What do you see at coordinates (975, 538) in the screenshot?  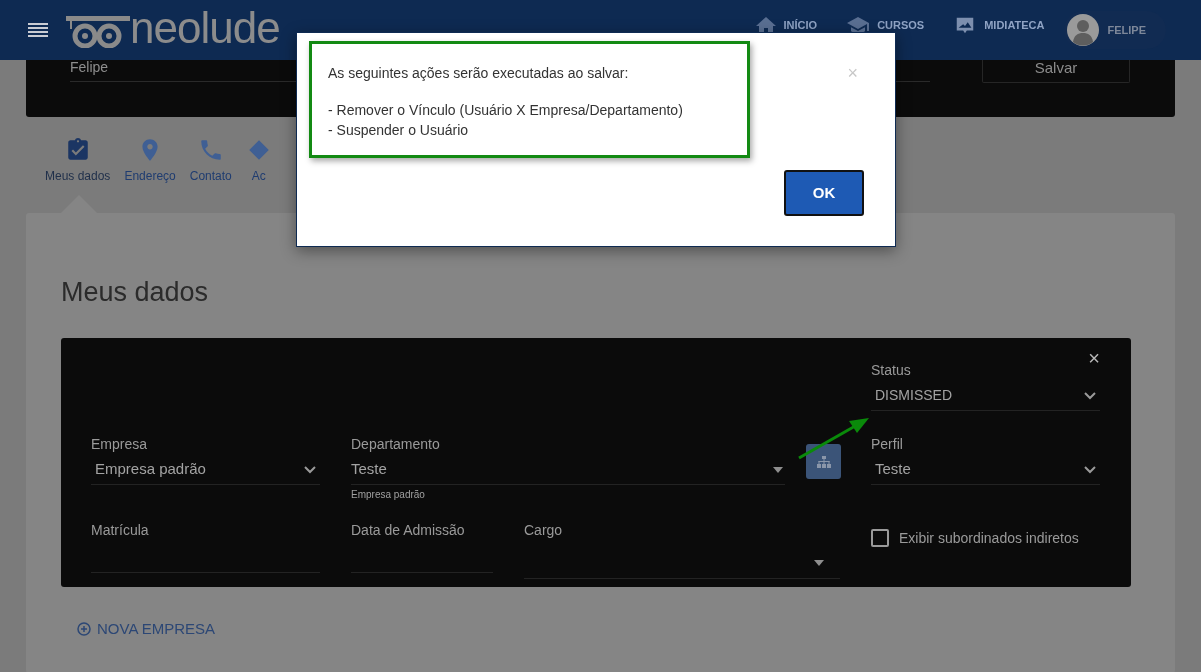 I see `checkbox-row: Exibir subordinados indiretos` at bounding box center [975, 538].